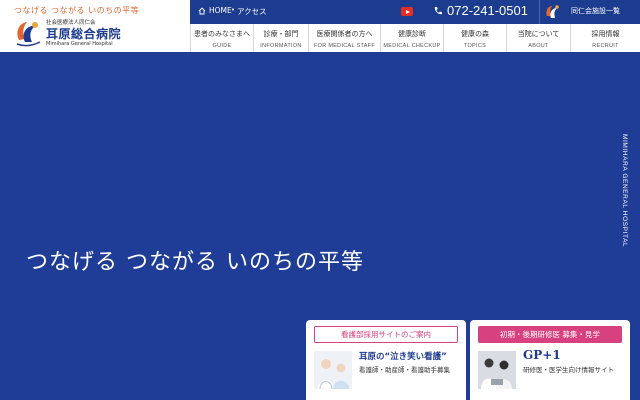  What do you see at coordinates (28, 34) in the screenshot?
I see `hospital-logo-icon` at bounding box center [28, 34].